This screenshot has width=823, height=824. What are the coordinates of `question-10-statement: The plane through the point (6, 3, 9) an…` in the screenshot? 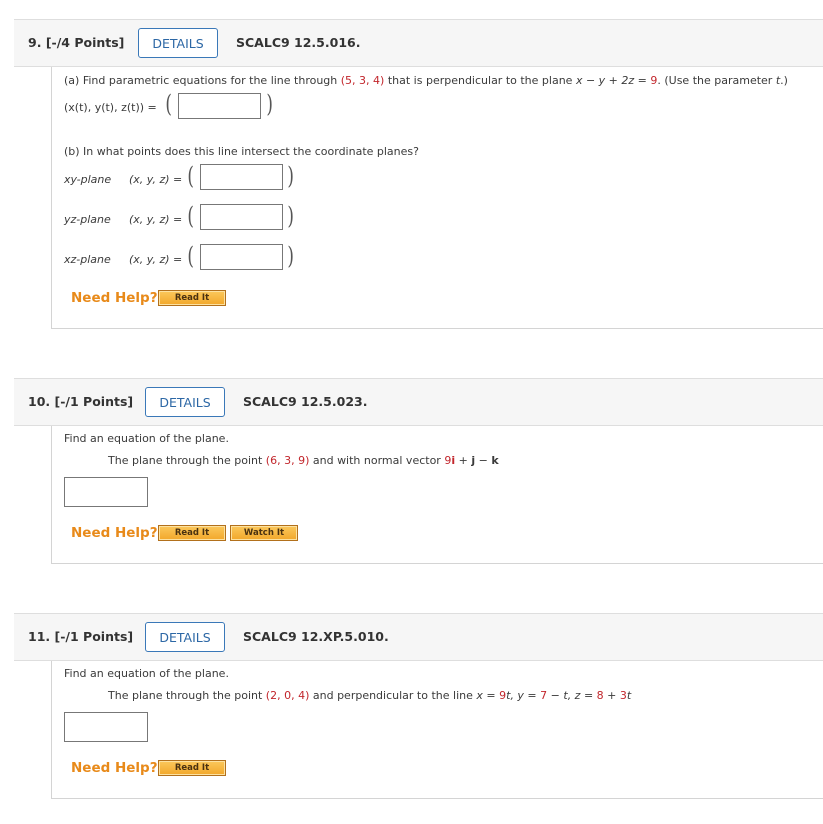 It's located at (303, 460).